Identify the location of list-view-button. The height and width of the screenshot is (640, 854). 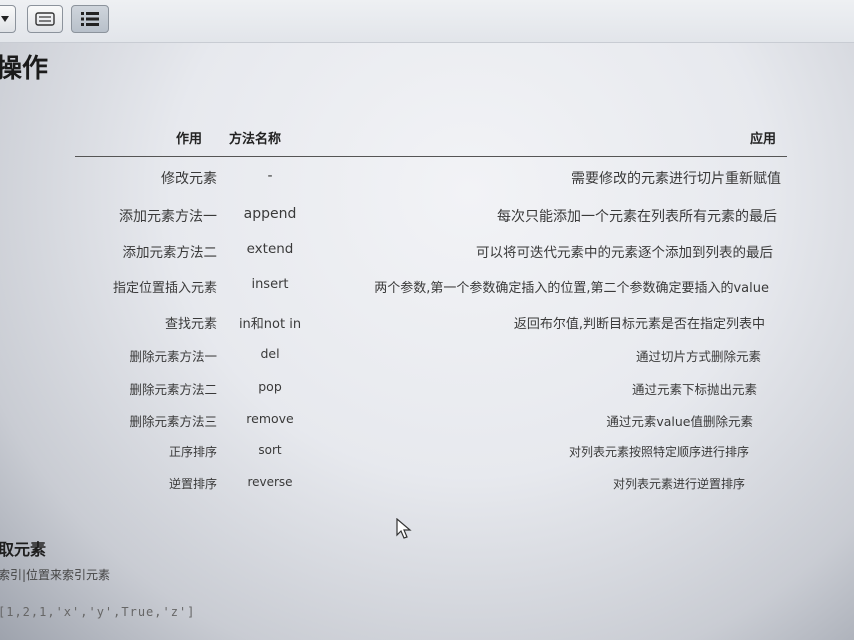
(90, 19).